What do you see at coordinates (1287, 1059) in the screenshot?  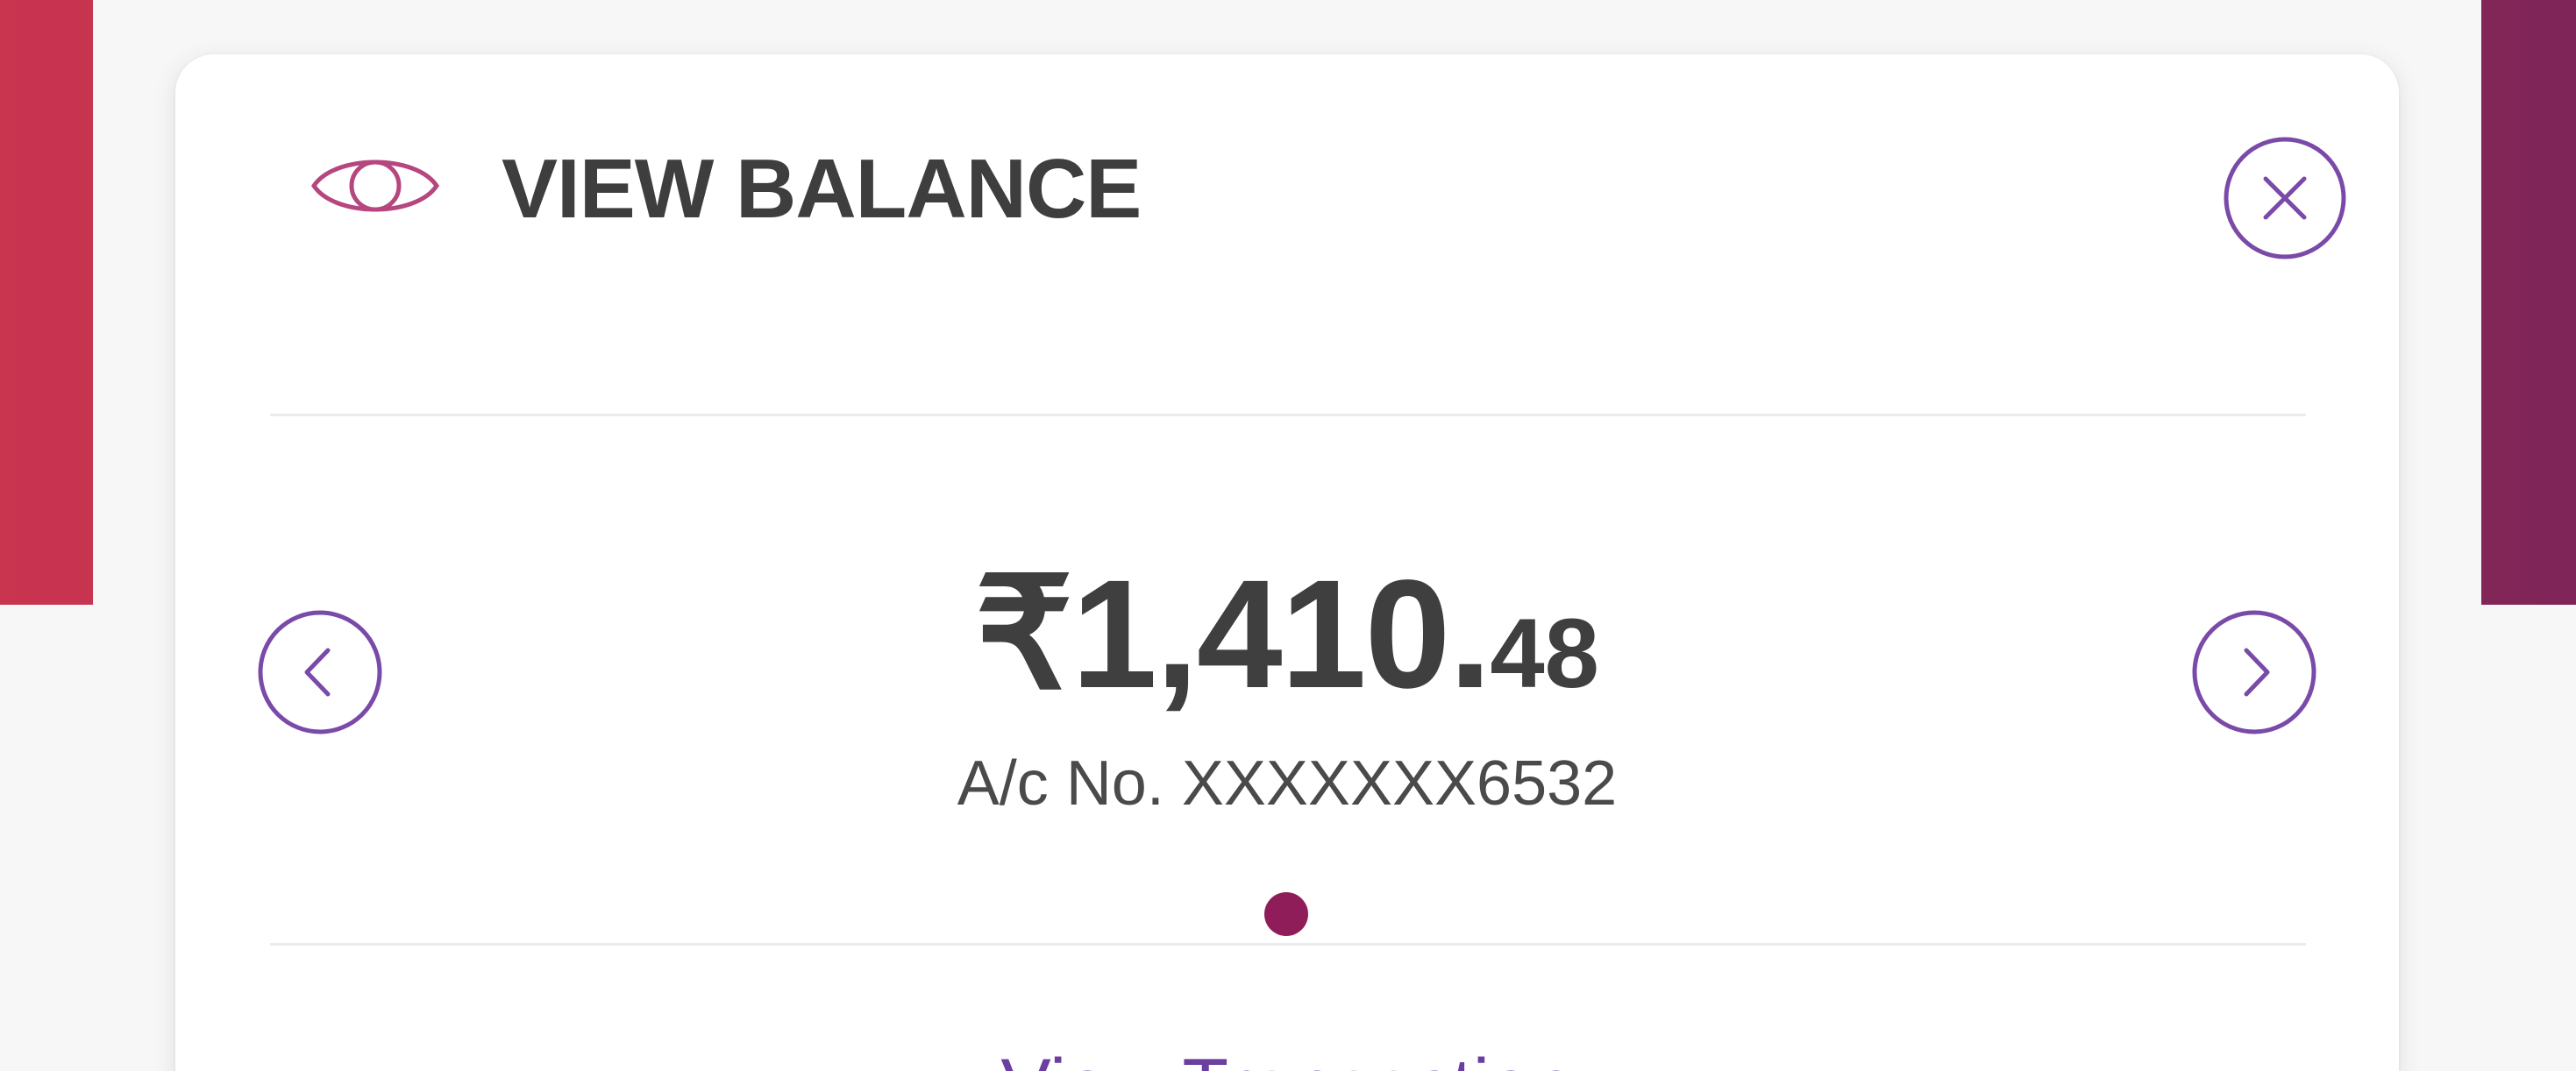 I see `view-transaction-link: View Transaction` at bounding box center [1287, 1059].